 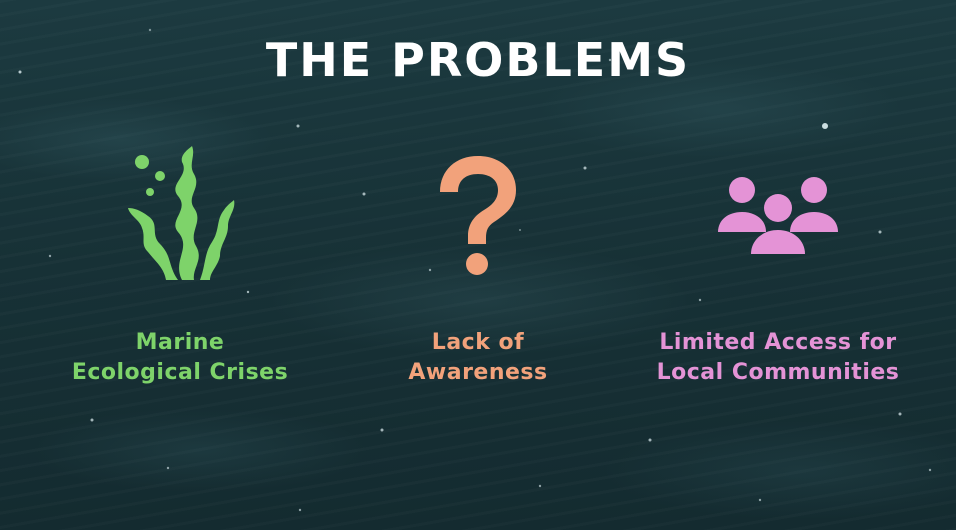 I want to click on problem-label-marine: Marine Ecological Crises, so click(x=180, y=358).